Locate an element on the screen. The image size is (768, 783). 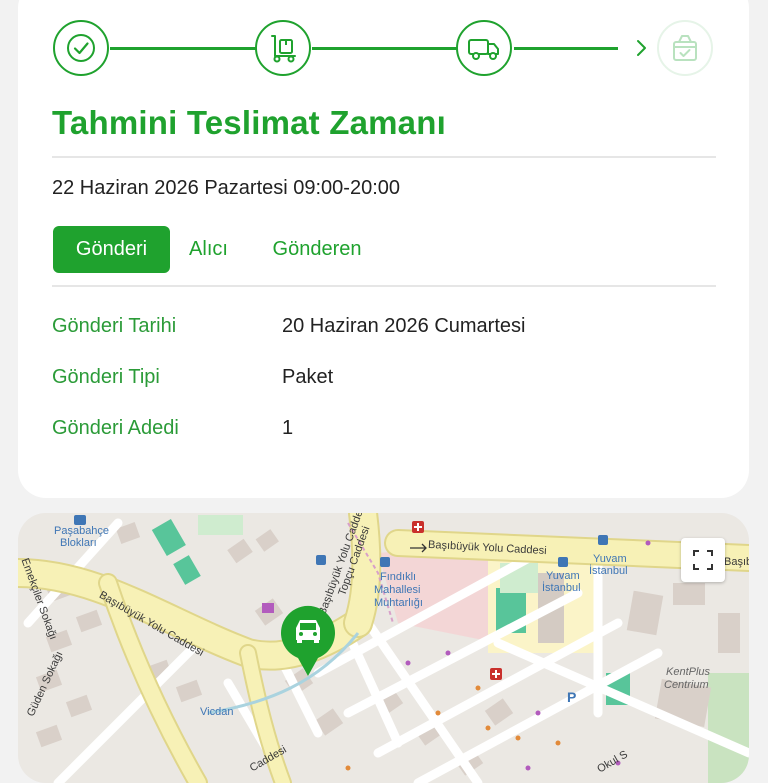
tab-gonderi: Gönderi is located at coordinates (111, 249).